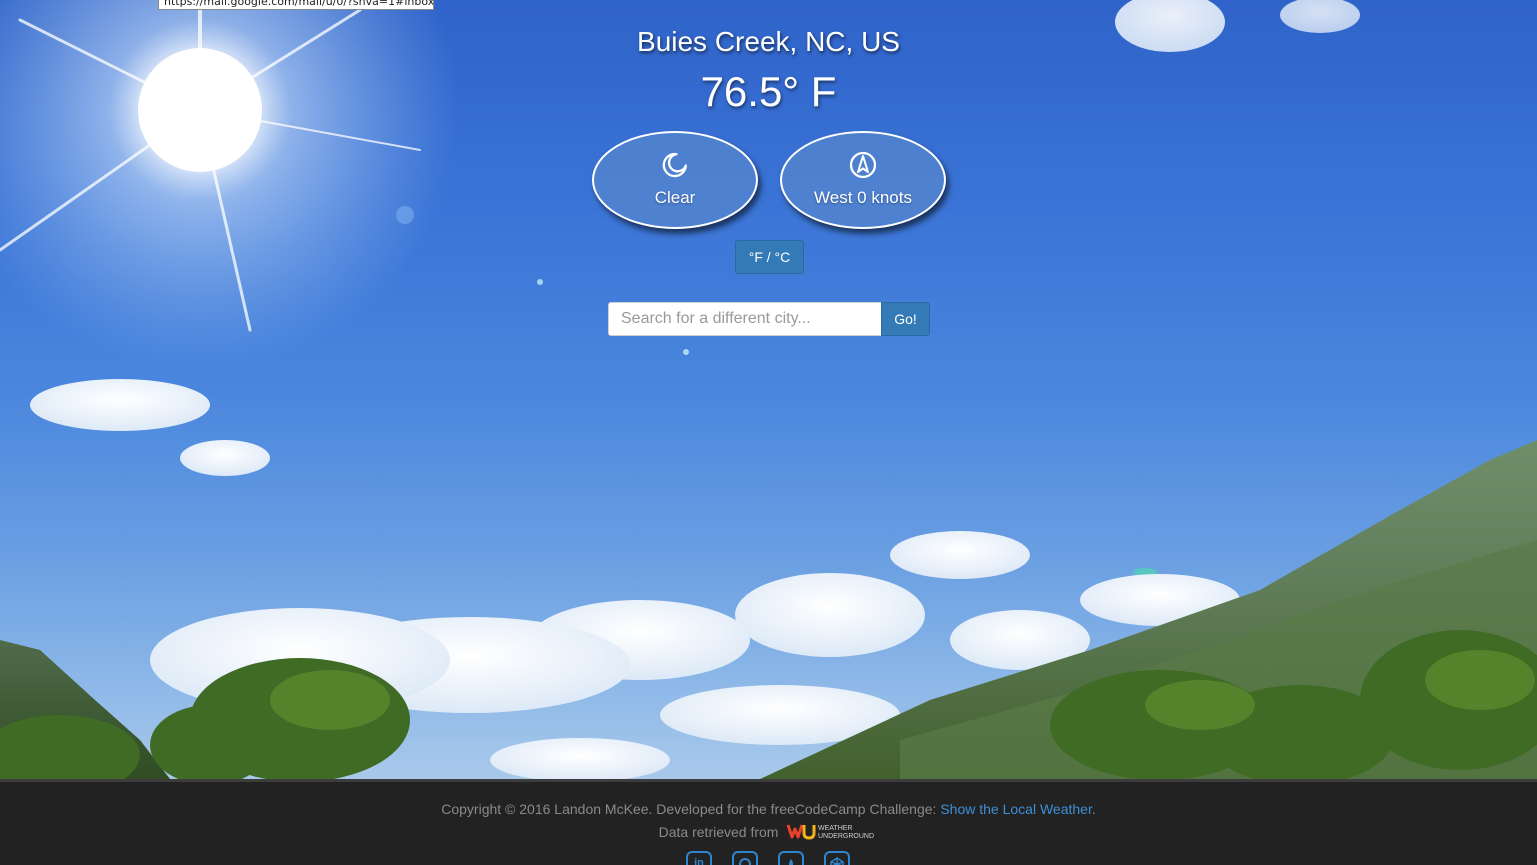 This screenshot has height=865, width=1537. Describe the element at coordinates (835, 828) in the screenshot. I see `svg-text: WEATHER` at that location.